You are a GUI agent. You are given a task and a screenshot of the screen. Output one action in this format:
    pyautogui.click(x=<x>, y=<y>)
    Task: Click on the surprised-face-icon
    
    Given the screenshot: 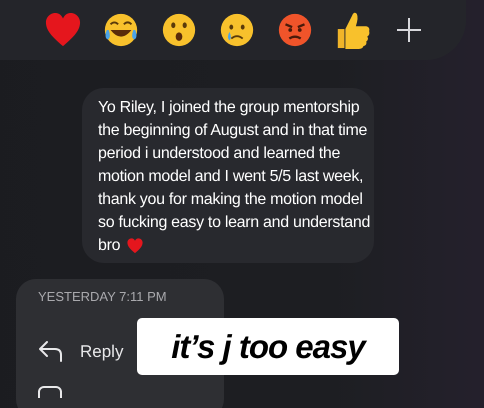 What is the action you would take?
    pyautogui.click(x=179, y=30)
    